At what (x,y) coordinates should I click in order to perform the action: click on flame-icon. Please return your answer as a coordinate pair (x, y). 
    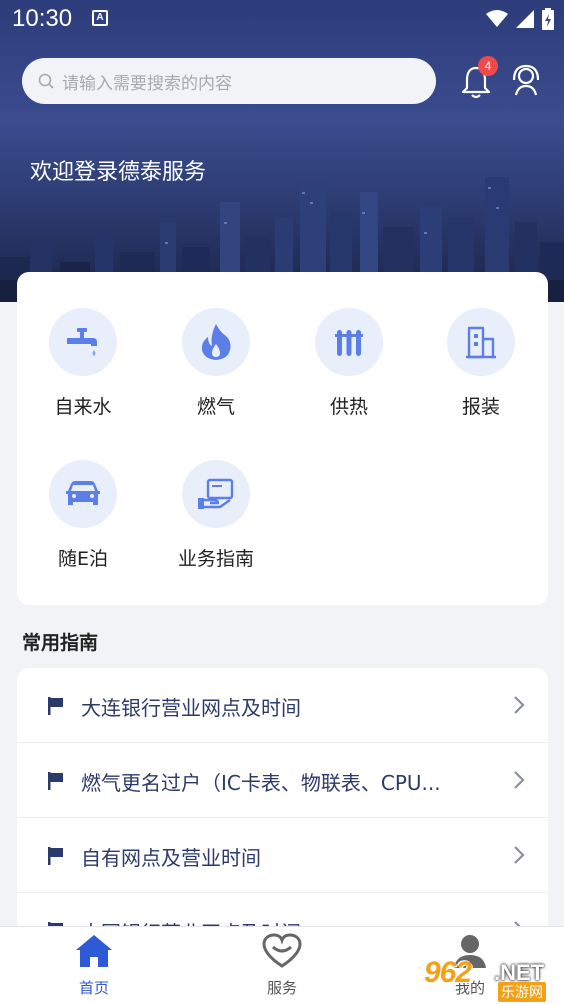
    Looking at the image, I should click on (216, 342).